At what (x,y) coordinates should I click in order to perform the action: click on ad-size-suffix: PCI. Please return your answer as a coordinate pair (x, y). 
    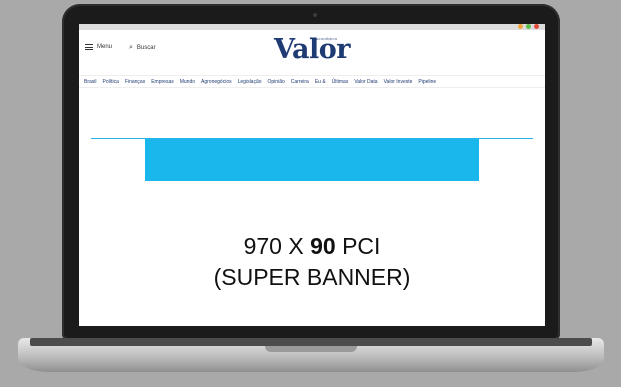
    Looking at the image, I should click on (361, 246).